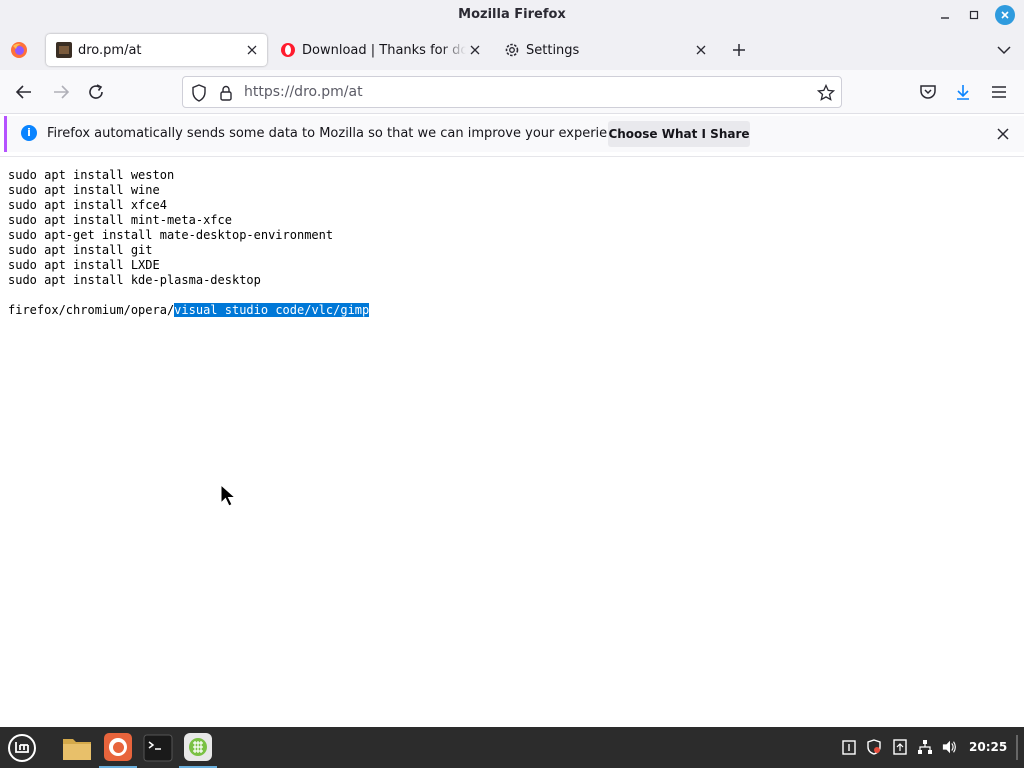  I want to click on text-line: sudo apt install kde-plasma-desktop, so click(134, 280).